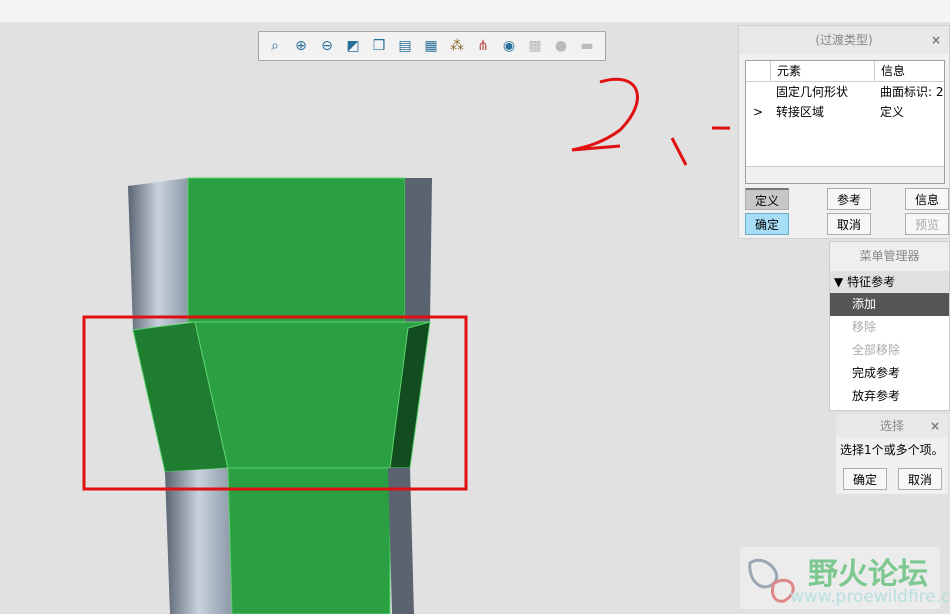 The image size is (950, 614). What do you see at coordinates (561, 46) in the screenshot?
I see `sphere-icon: ●` at bounding box center [561, 46].